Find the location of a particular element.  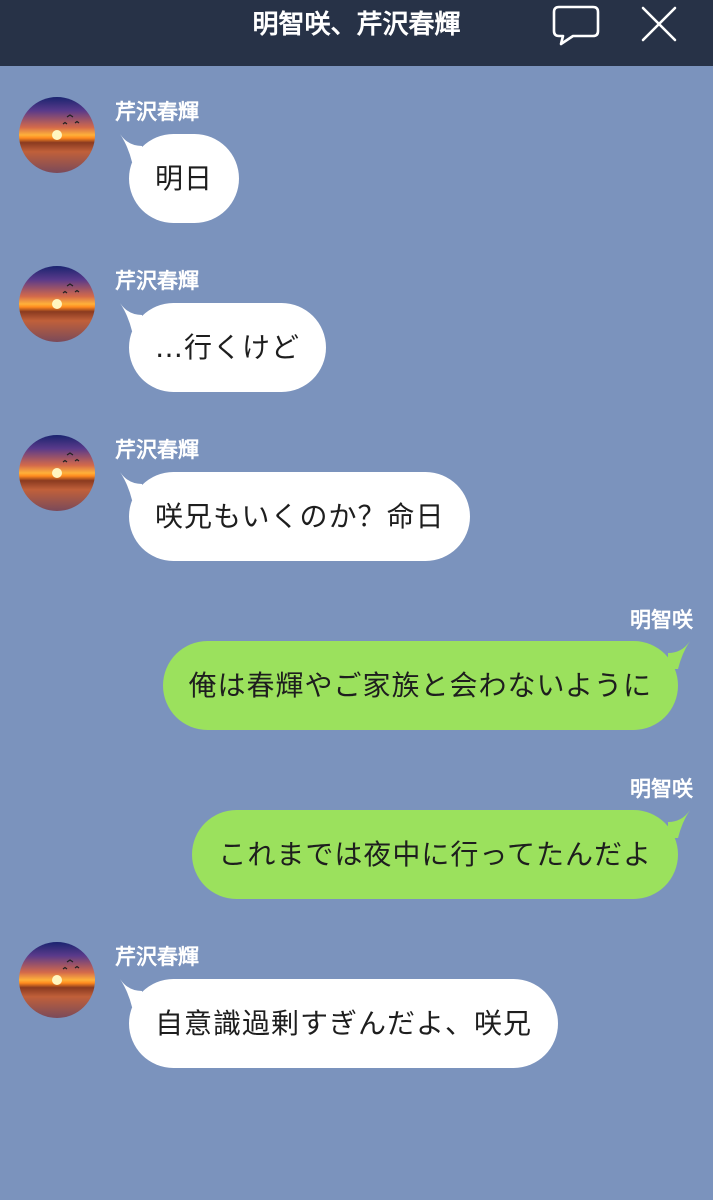

close-icon is located at coordinates (659, 25).